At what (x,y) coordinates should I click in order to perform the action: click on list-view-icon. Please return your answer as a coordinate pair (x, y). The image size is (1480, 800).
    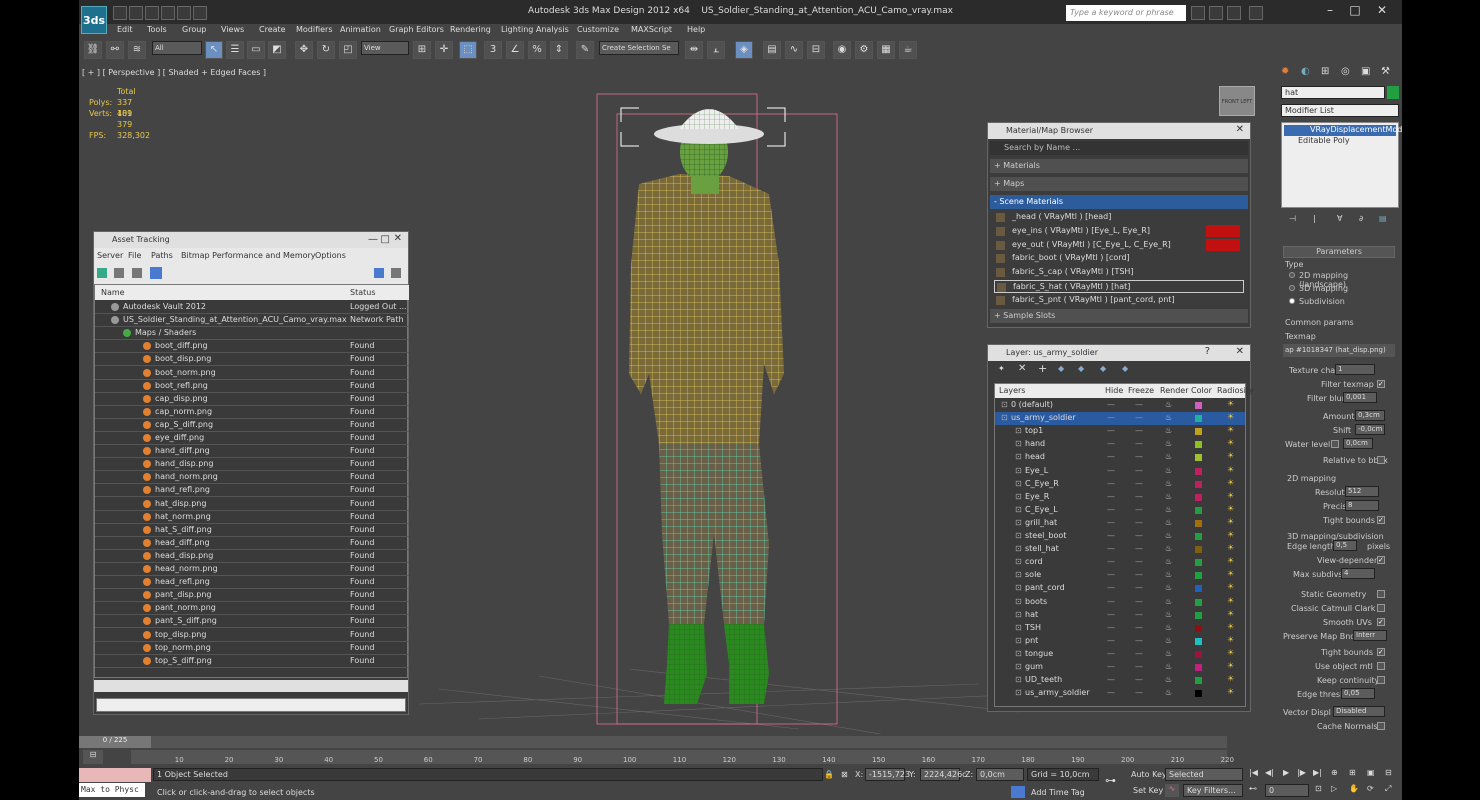
    Looking at the image, I should click on (119, 273).